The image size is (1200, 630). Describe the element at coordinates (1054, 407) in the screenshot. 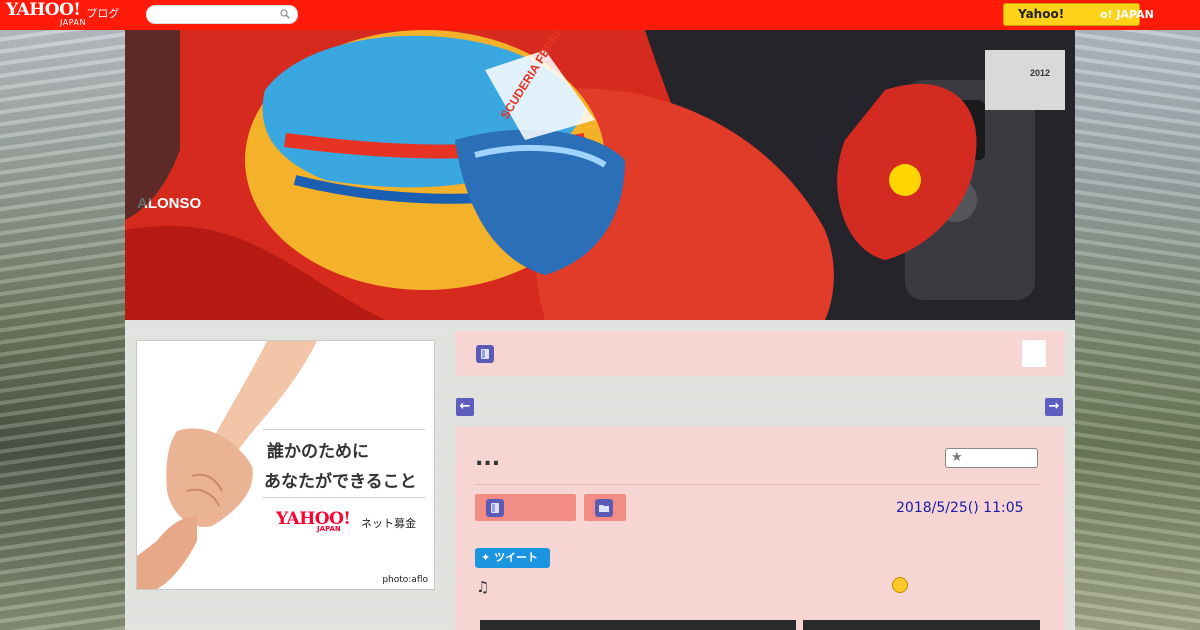

I see `arrow-right-icon: →` at that location.